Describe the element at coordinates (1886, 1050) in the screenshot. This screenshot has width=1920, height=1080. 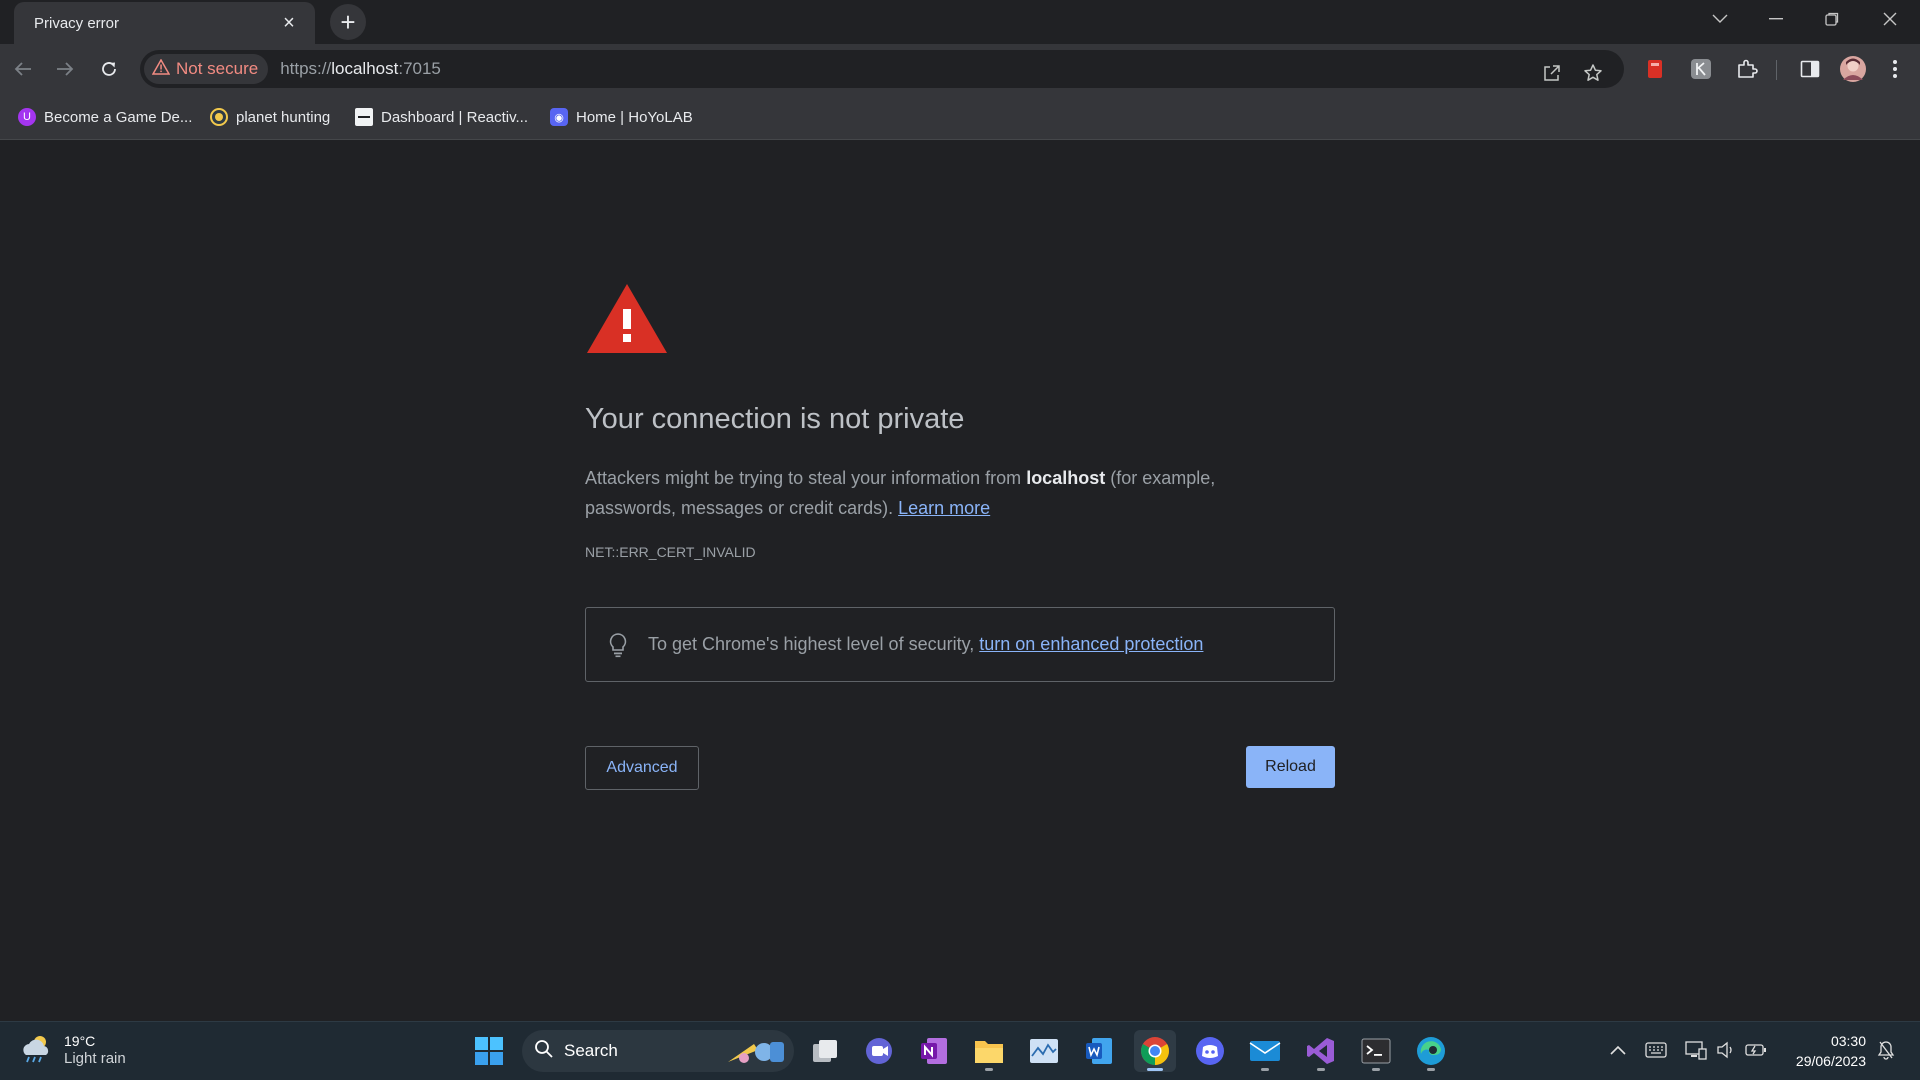
I see `notification-bell-icon` at that location.